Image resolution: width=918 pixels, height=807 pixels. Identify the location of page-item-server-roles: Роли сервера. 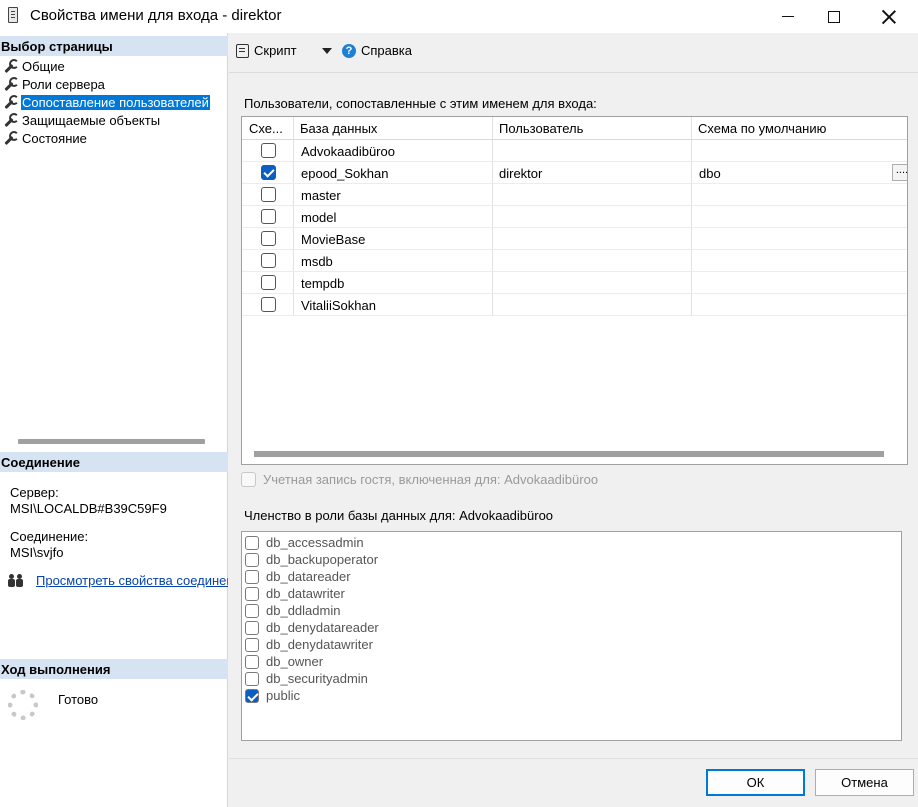
(53, 84).